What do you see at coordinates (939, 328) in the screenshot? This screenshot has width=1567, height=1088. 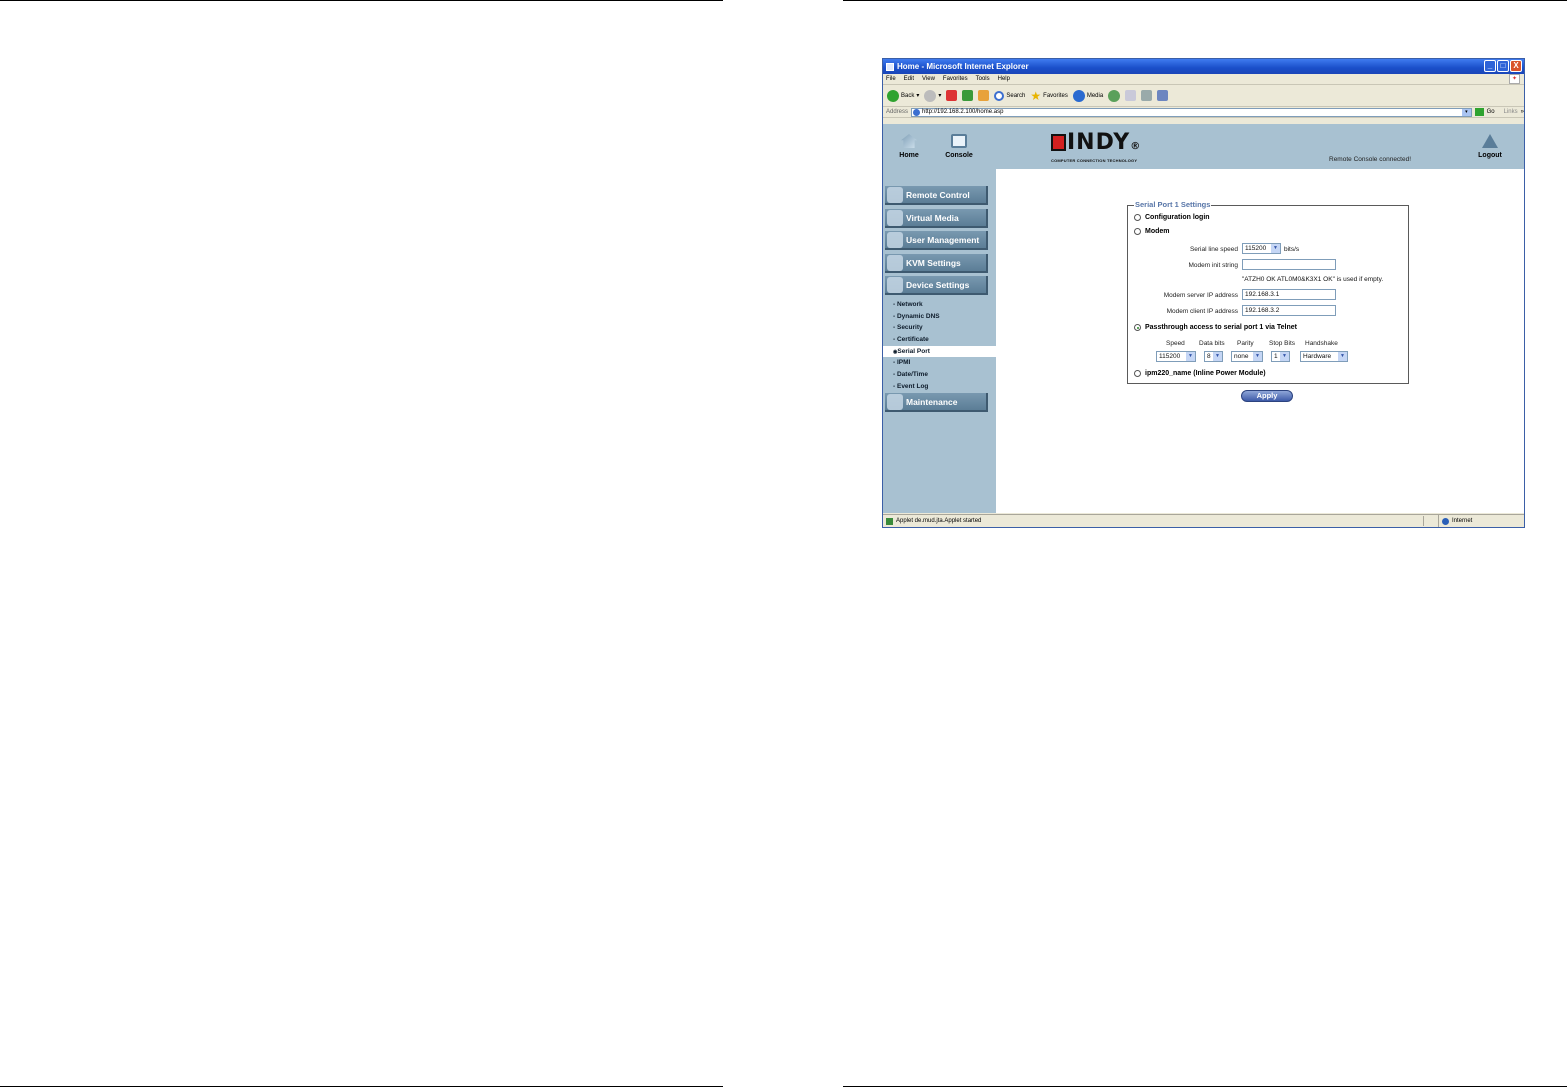 I see `sidebar-item-security: Security` at bounding box center [939, 328].